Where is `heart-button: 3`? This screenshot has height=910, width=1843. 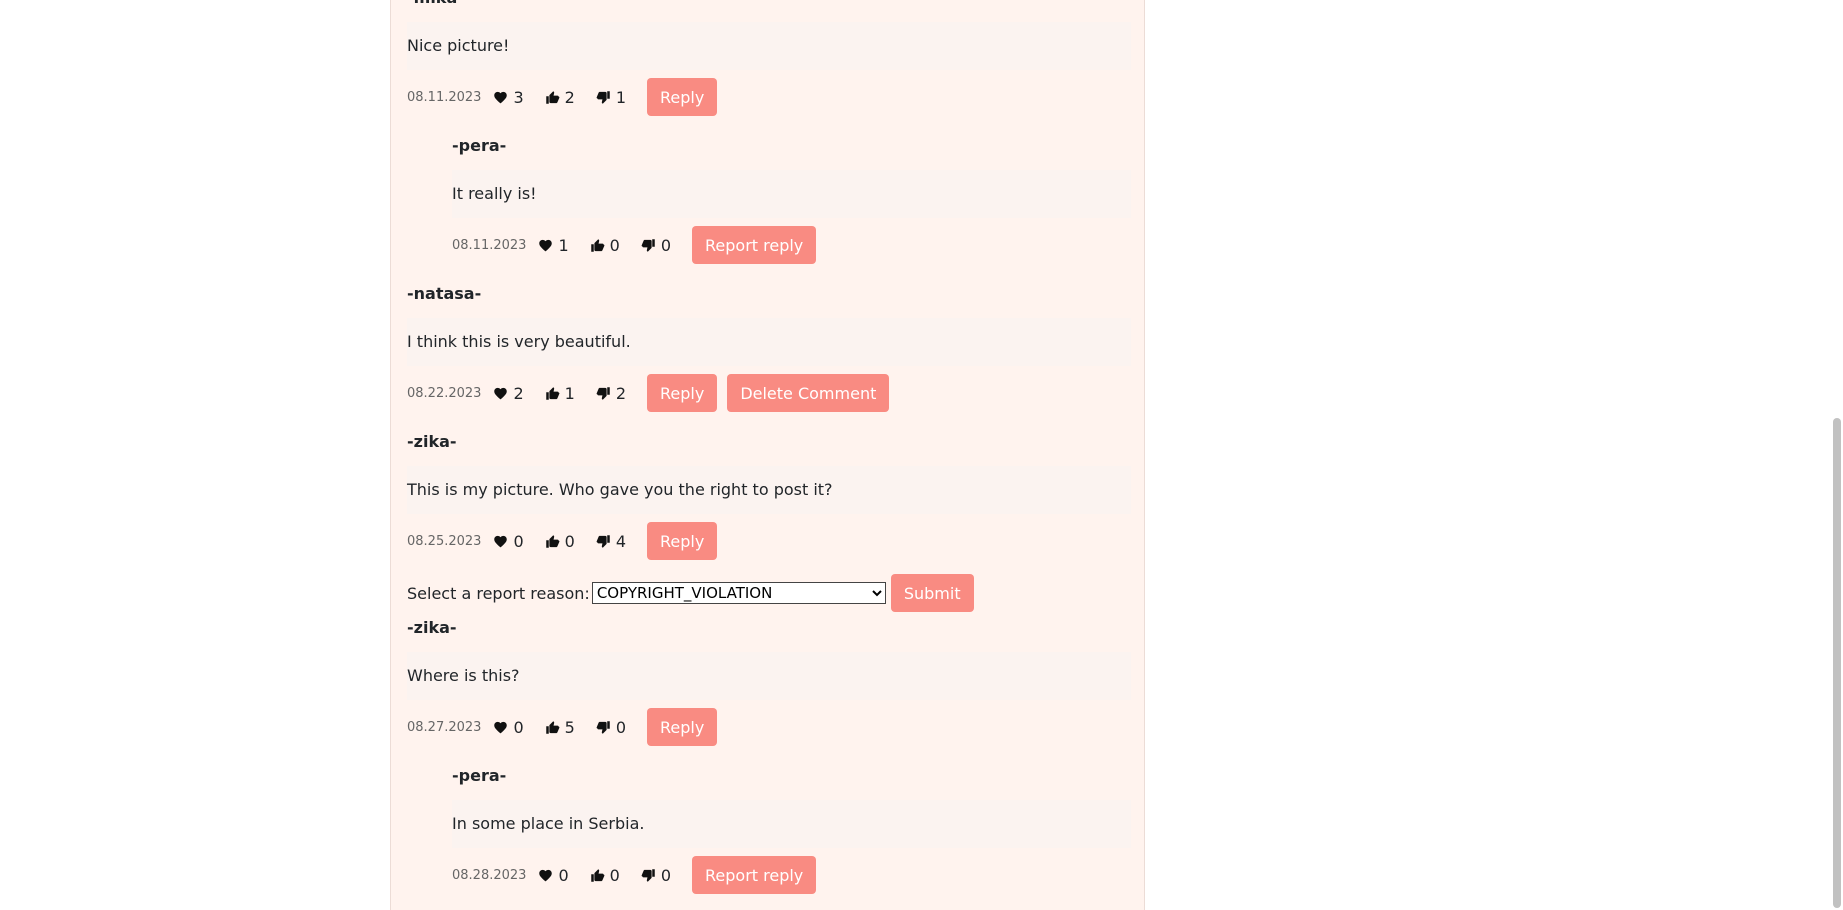
heart-button: 3 is located at coordinates (508, 97).